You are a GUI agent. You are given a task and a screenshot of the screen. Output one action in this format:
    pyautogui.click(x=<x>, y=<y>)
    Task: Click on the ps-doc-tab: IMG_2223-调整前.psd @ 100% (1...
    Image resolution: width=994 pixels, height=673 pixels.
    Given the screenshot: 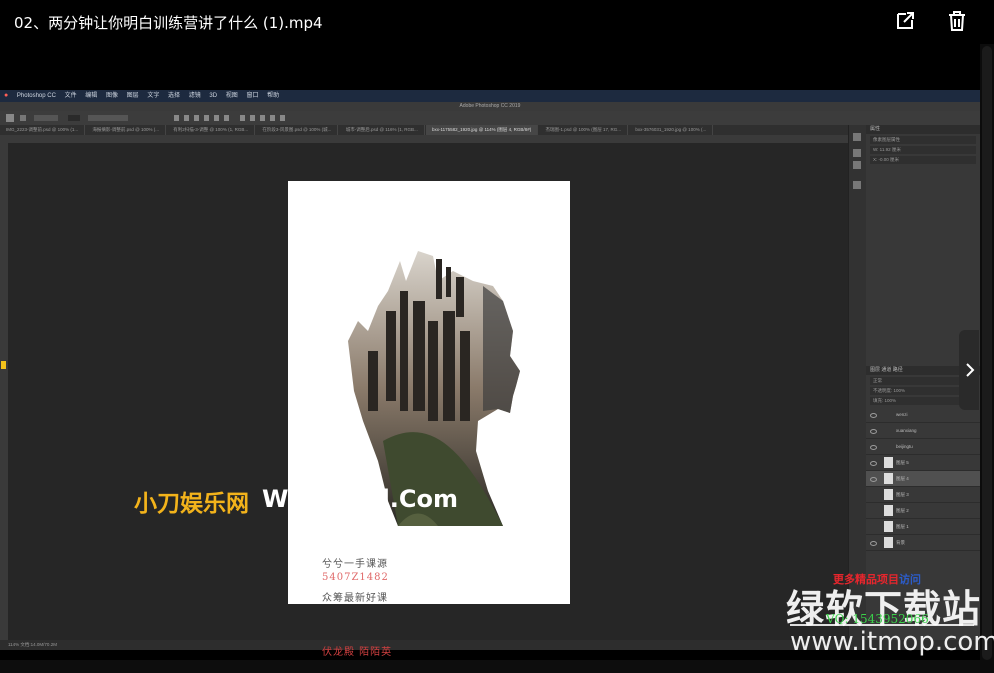 What is the action you would take?
    pyautogui.click(x=43, y=130)
    